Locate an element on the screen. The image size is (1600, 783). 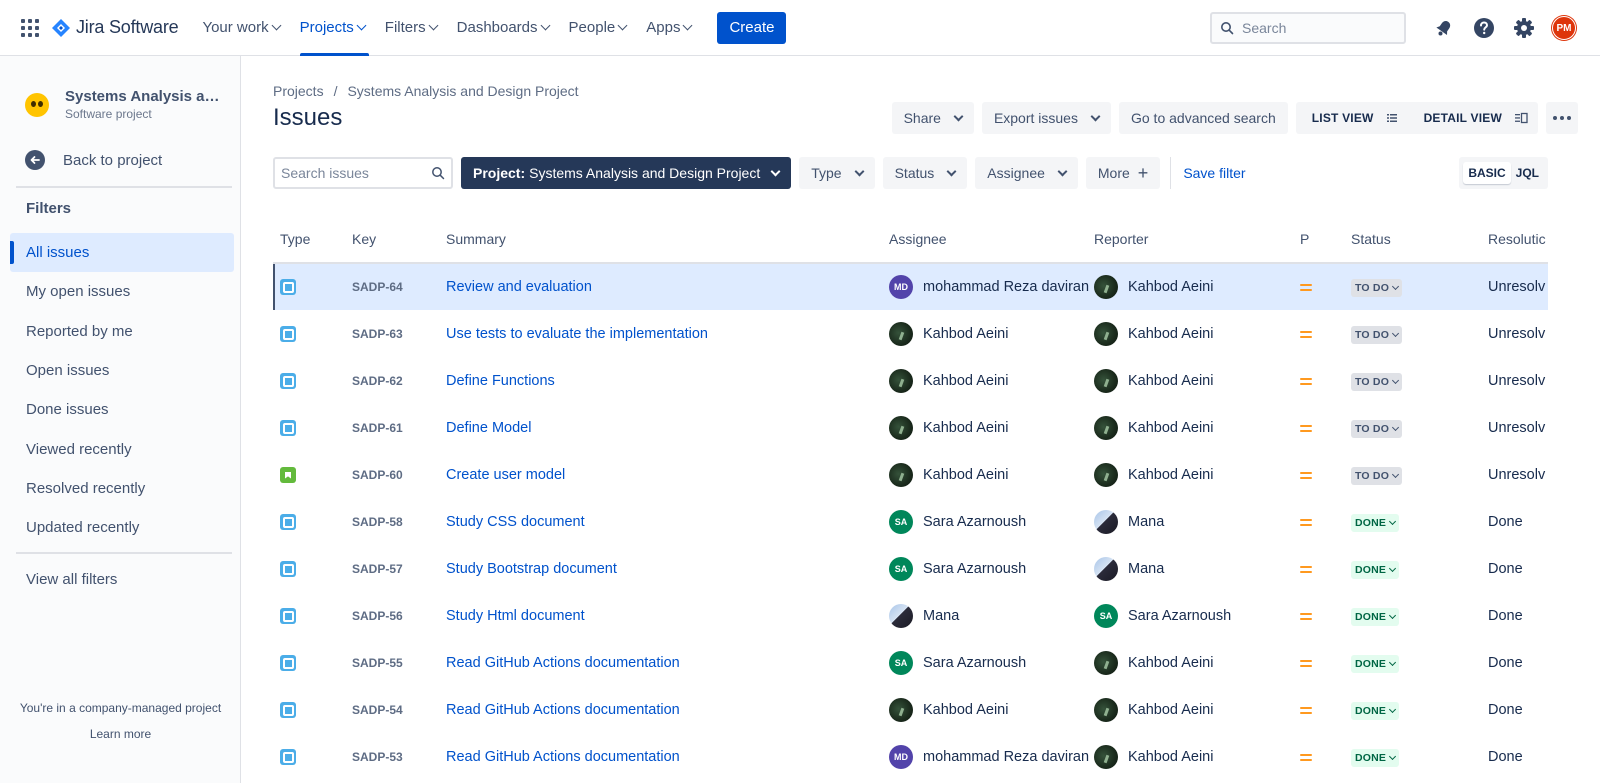
issue-key: SADP-62 is located at coordinates (377, 381).